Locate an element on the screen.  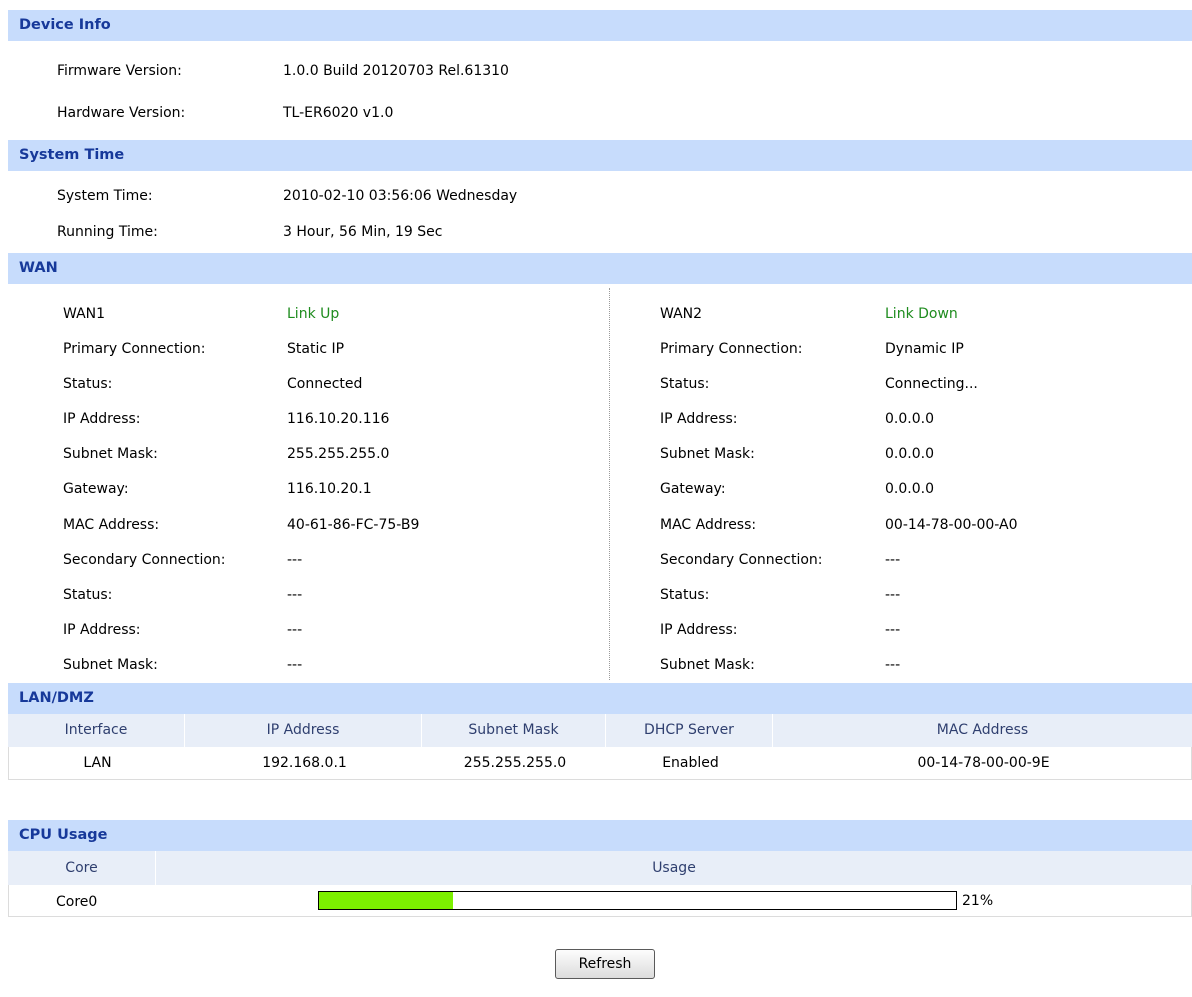
lan-cell-ip: 192.168.0.1 is located at coordinates (304, 763).